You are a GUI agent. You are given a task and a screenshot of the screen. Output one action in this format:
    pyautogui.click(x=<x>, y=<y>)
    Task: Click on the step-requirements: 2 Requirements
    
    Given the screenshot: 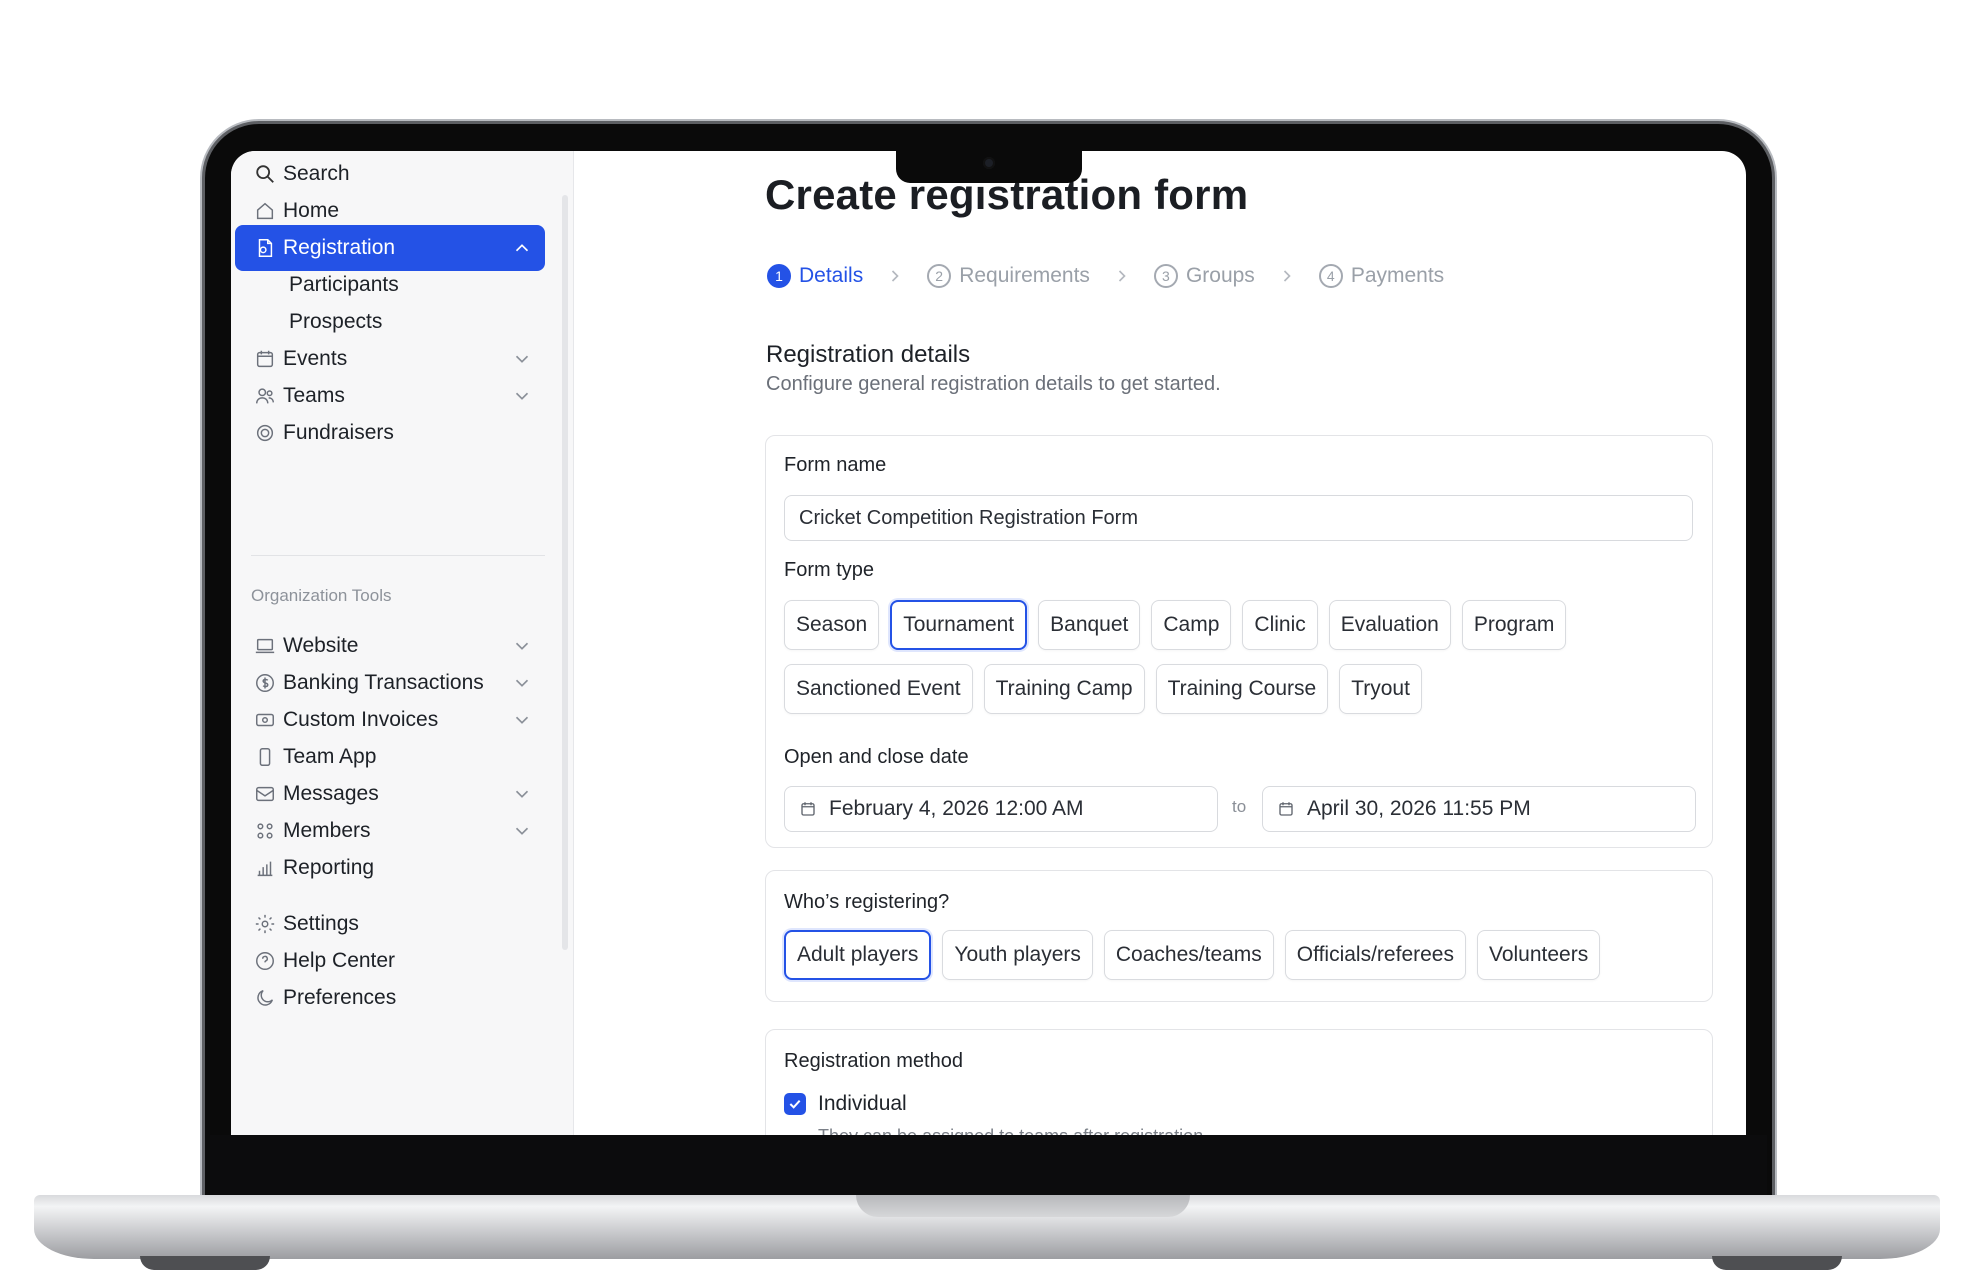 What is the action you would take?
    pyautogui.click(x=1008, y=276)
    